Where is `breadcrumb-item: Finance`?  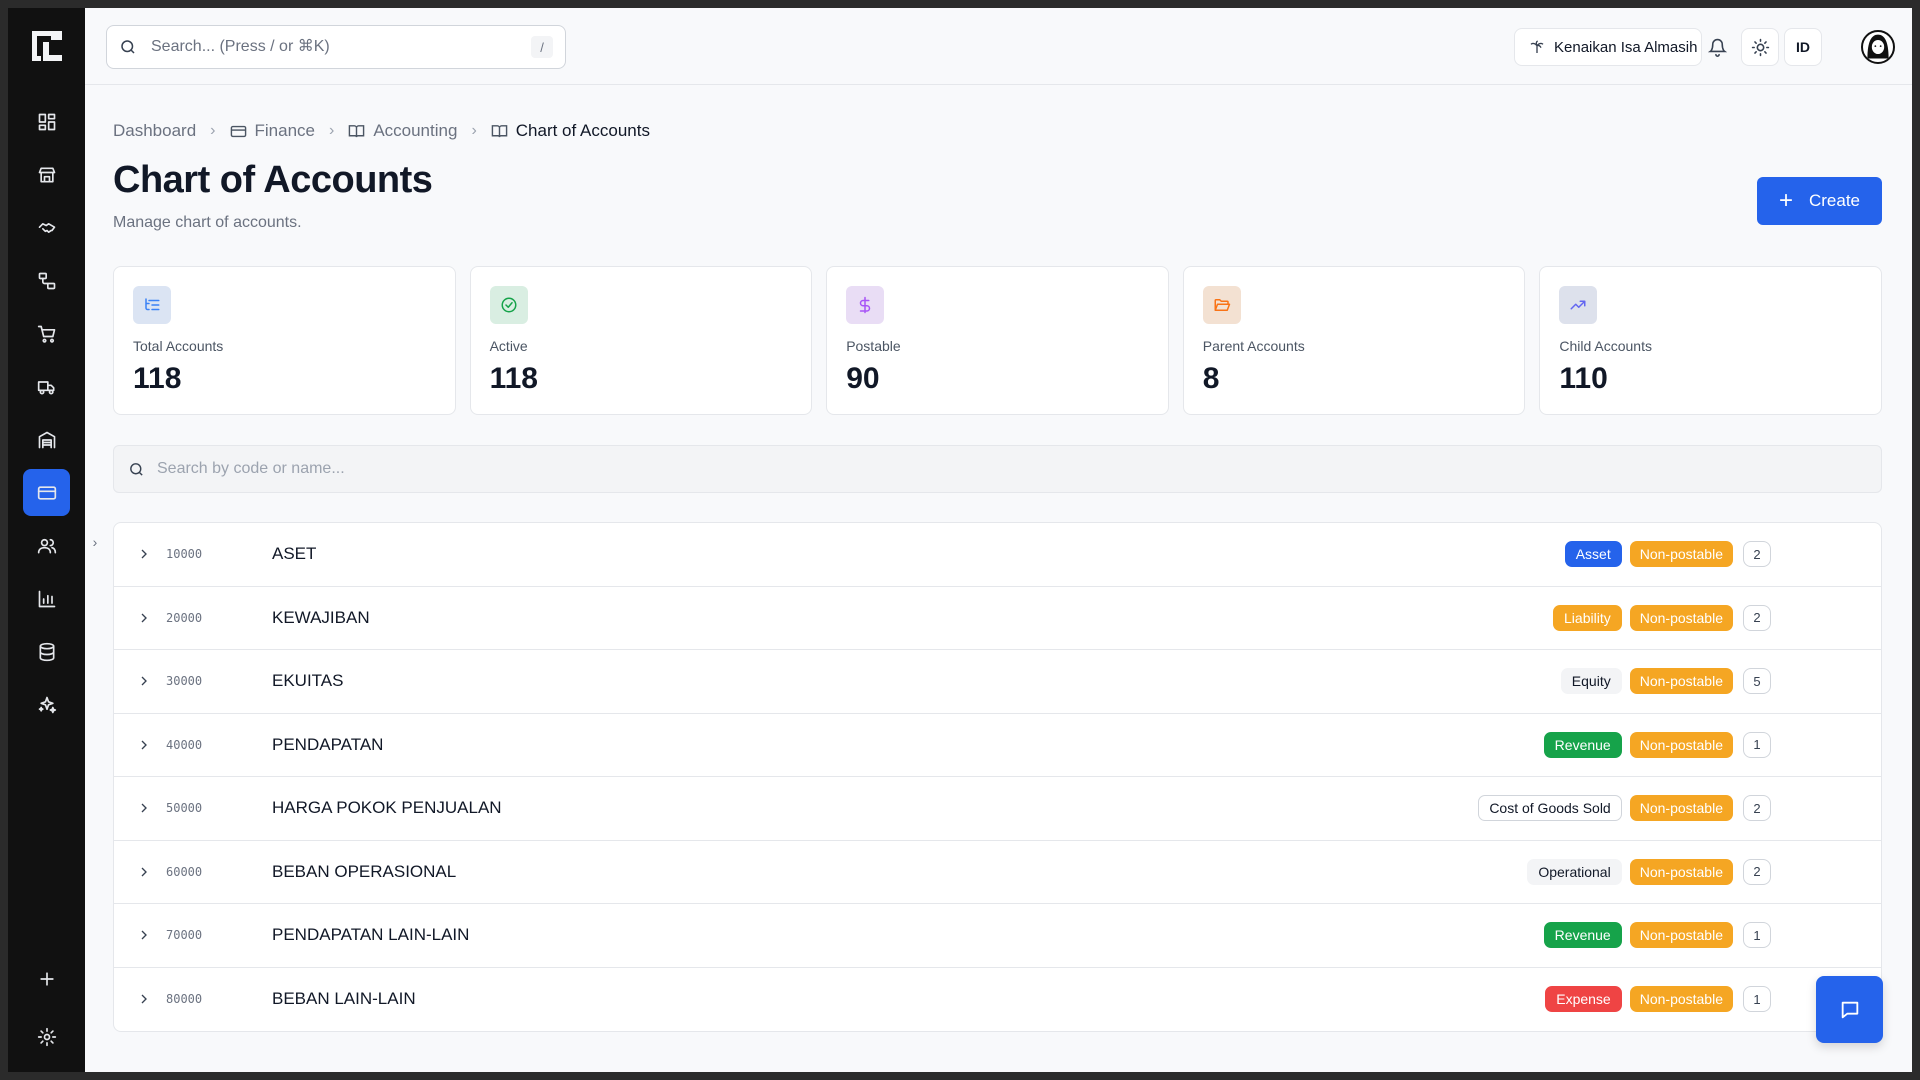
breadcrumb-item: Finance is located at coordinates (272, 131).